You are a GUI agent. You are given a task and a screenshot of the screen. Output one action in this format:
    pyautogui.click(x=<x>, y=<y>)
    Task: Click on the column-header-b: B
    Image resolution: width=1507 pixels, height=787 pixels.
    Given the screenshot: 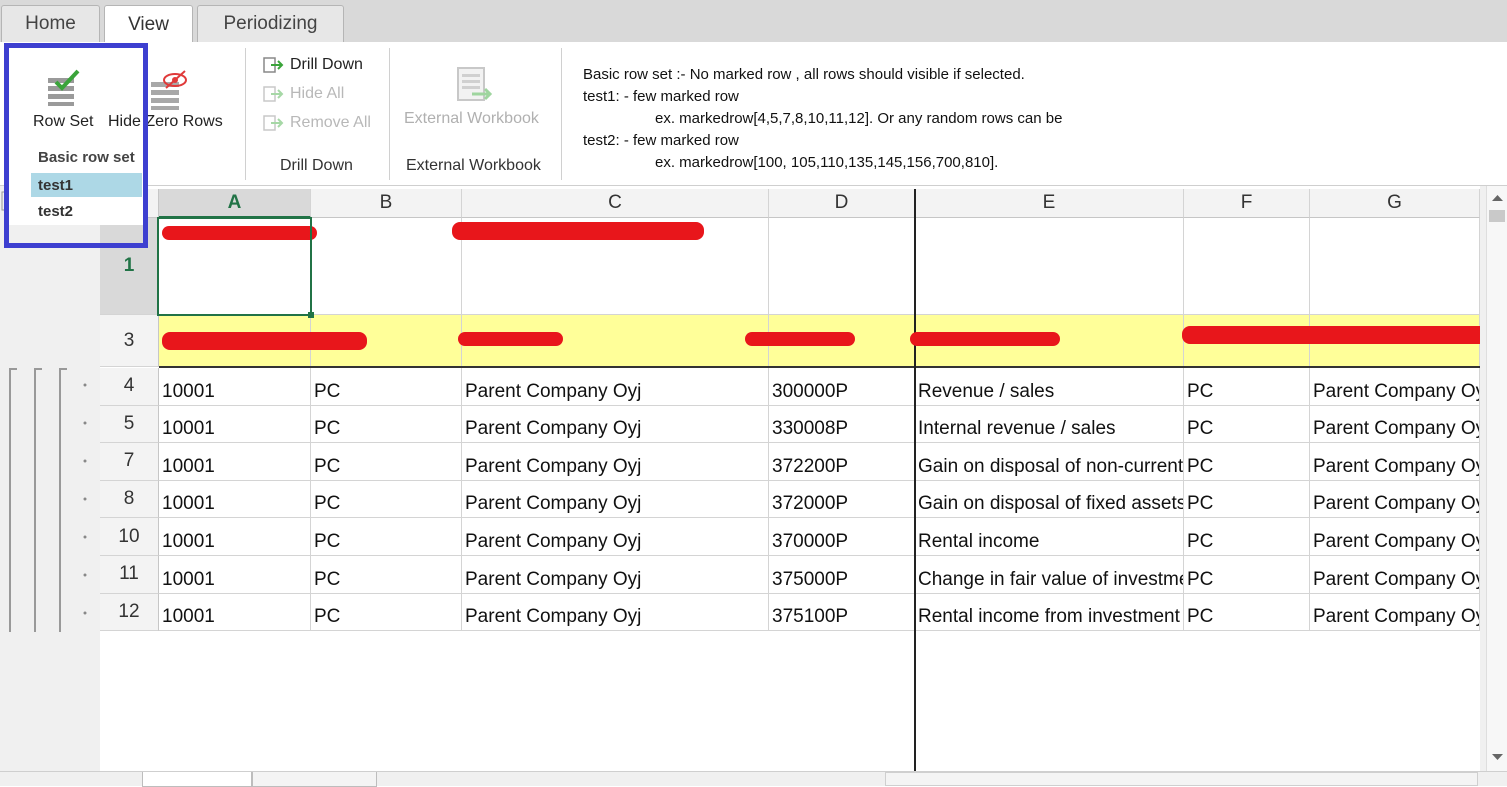 What is the action you would take?
    pyautogui.click(x=386, y=203)
    